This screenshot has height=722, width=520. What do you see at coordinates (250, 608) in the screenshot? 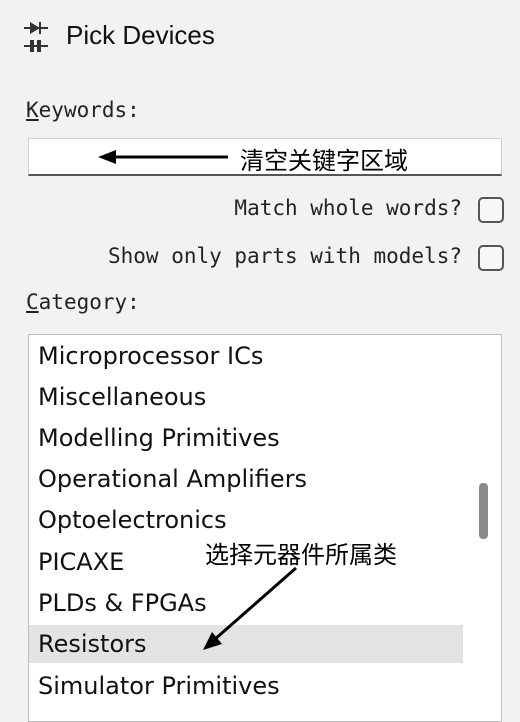
I see `category-arrow-icon` at bounding box center [250, 608].